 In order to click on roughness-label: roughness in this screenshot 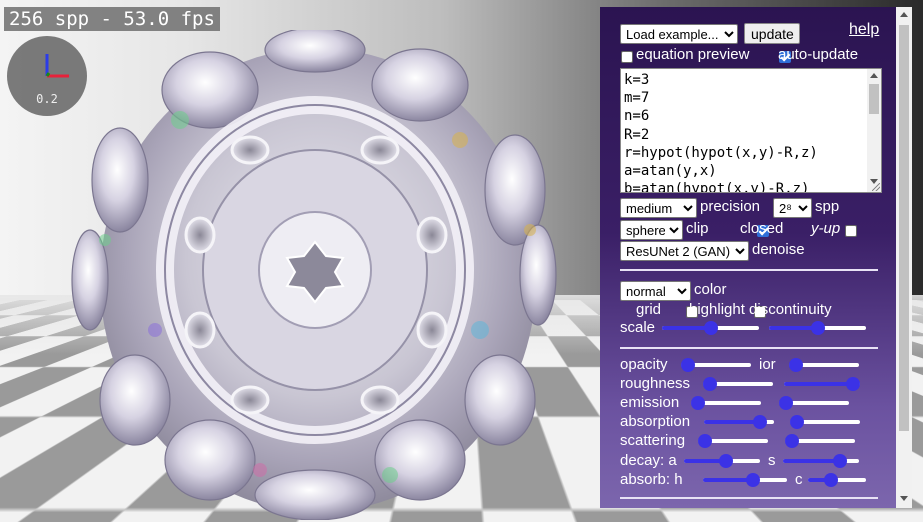, I will do `click(655, 383)`.